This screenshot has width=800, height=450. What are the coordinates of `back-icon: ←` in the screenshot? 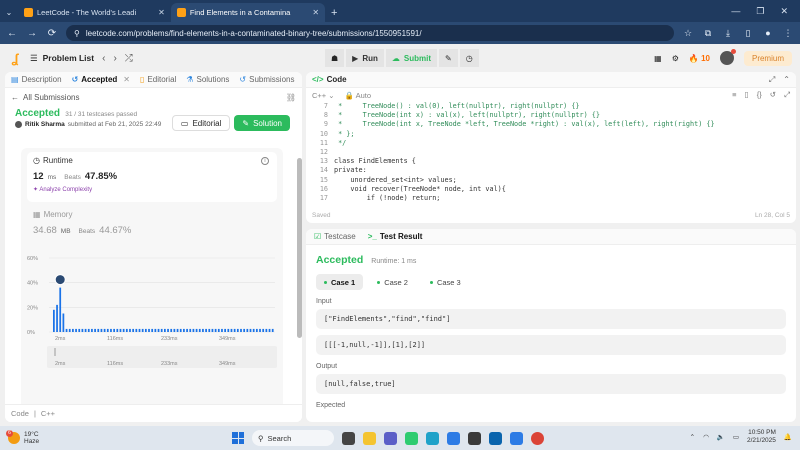 It's located at (12, 33).